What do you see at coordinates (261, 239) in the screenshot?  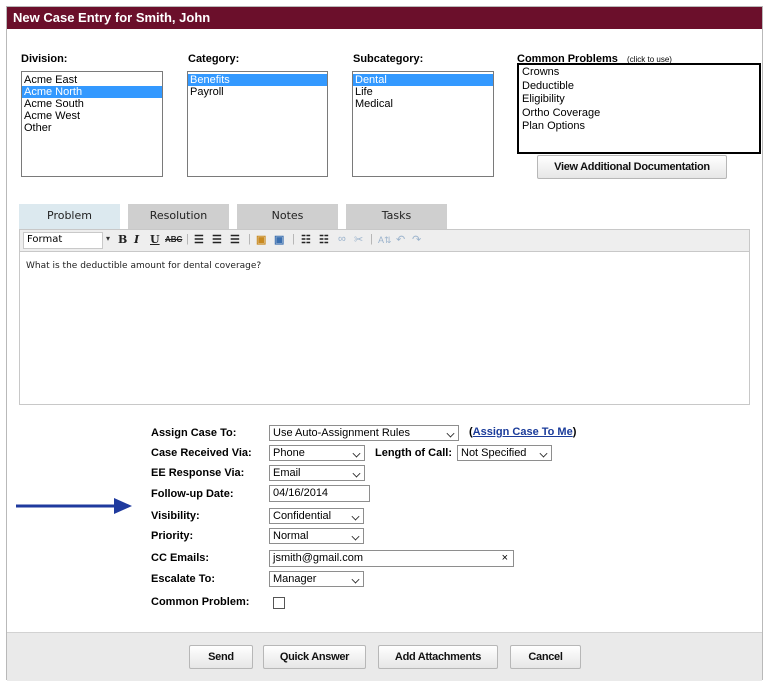 I see `paste-icon: ▣` at bounding box center [261, 239].